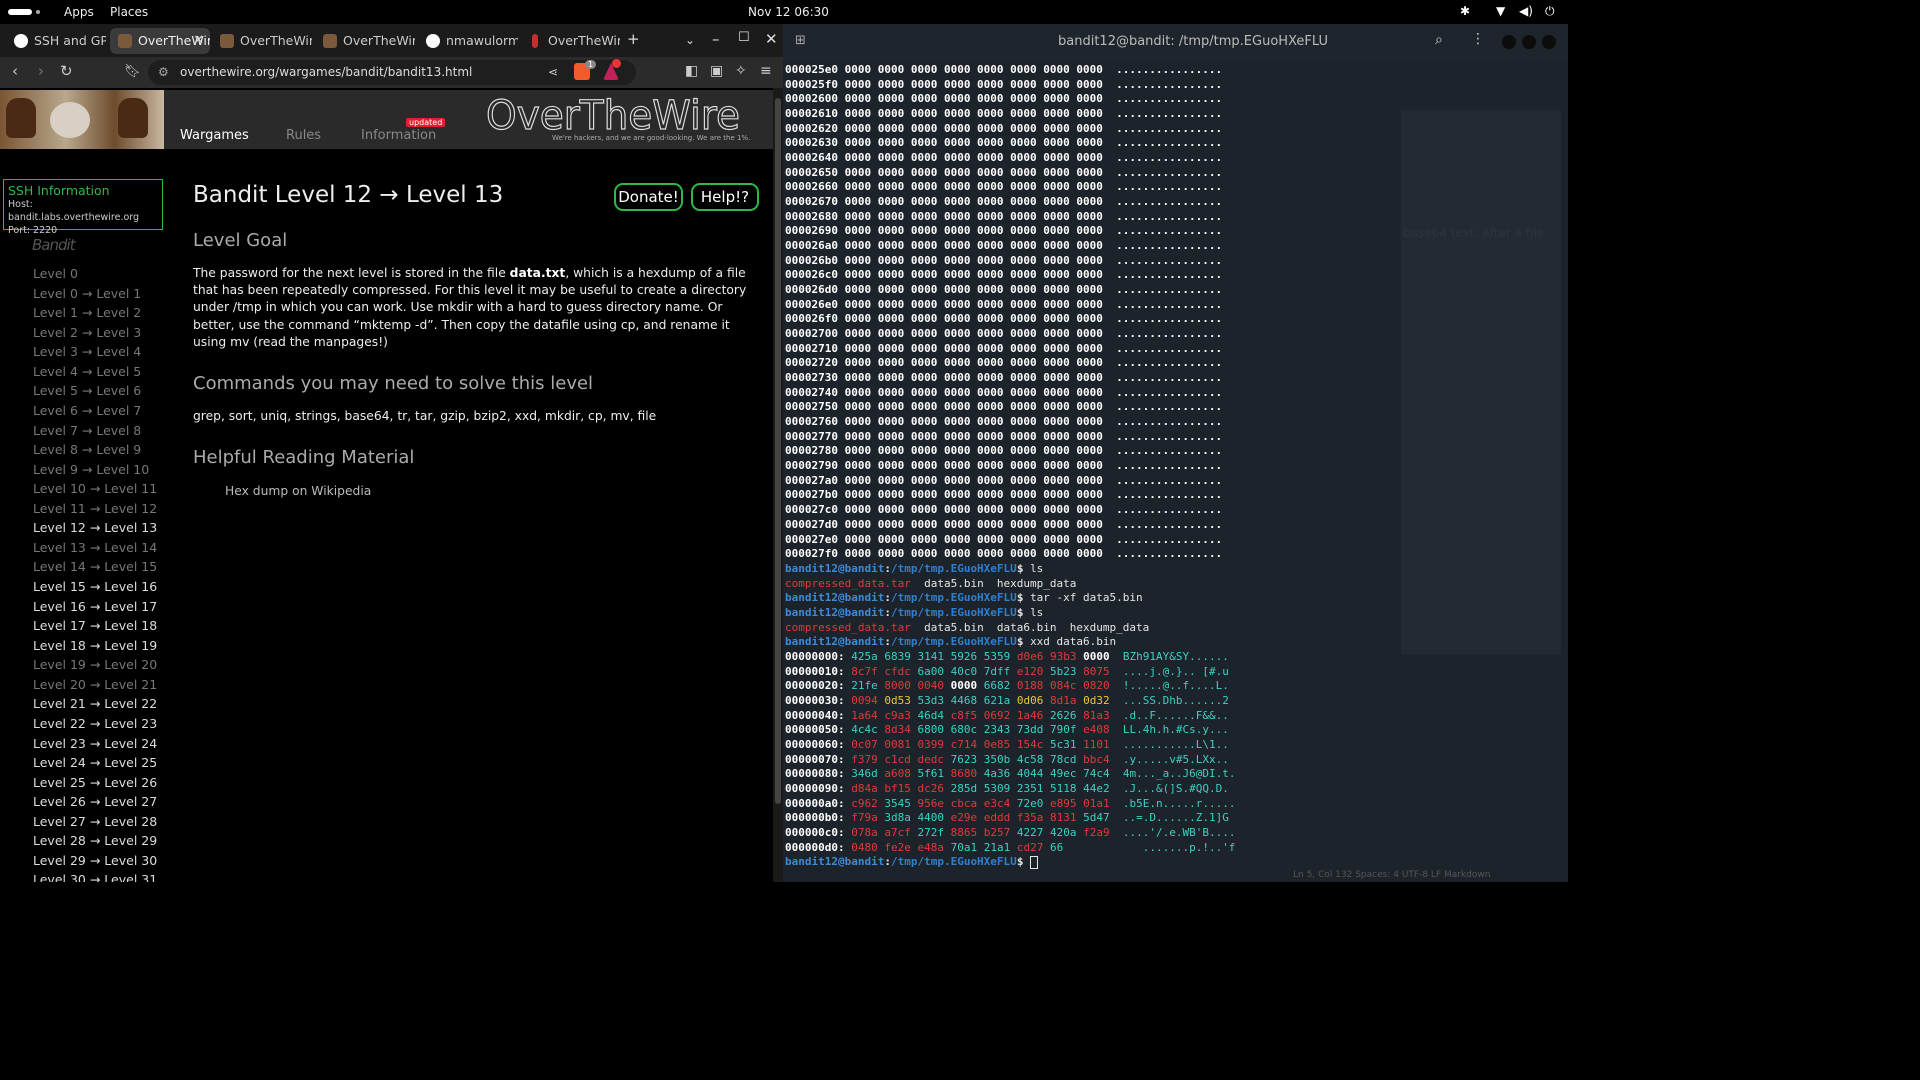 This screenshot has width=1920, height=1080. What do you see at coordinates (1175, 700) in the screenshot?
I see `hex-ascii: ...SS.Dhb......2` at bounding box center [1175, 700].